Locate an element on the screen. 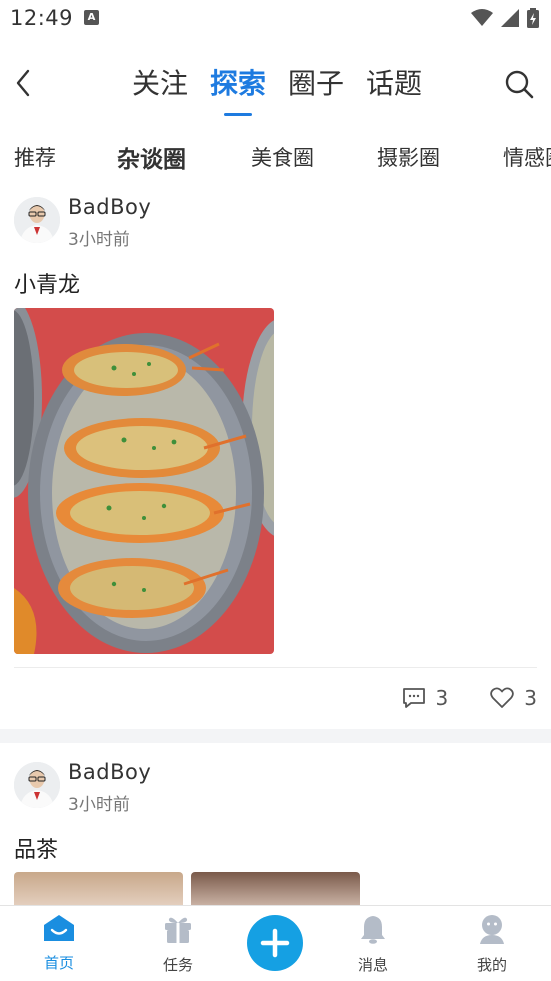 The image size is (551, 981). tab-circles: 圈子 is located at coordinates (316, 89).